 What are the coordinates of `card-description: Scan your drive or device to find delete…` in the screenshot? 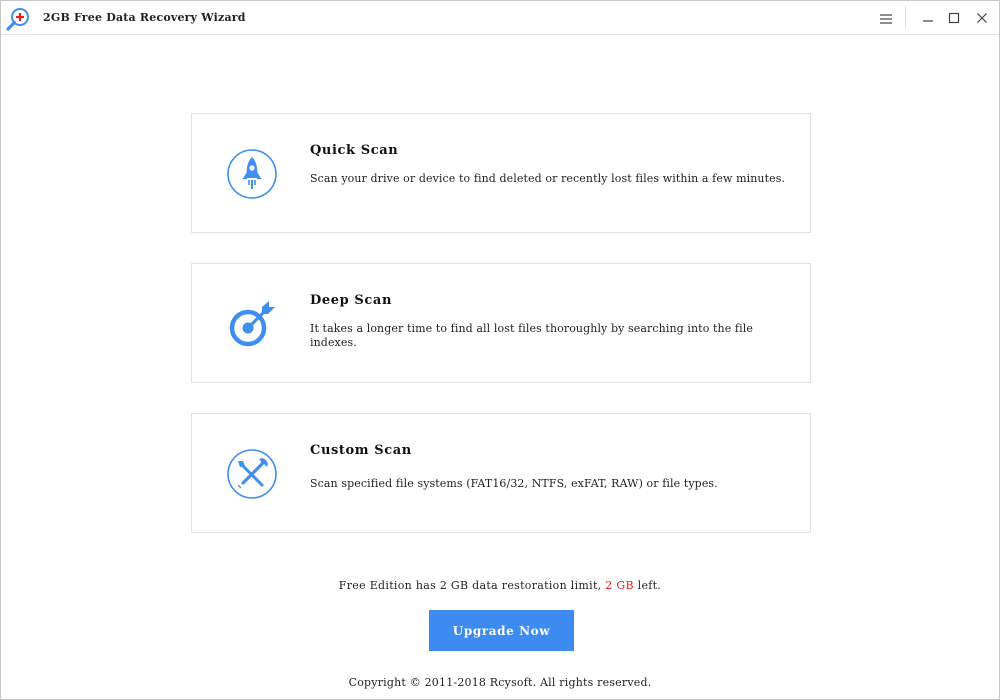 It's located at (548, 178).